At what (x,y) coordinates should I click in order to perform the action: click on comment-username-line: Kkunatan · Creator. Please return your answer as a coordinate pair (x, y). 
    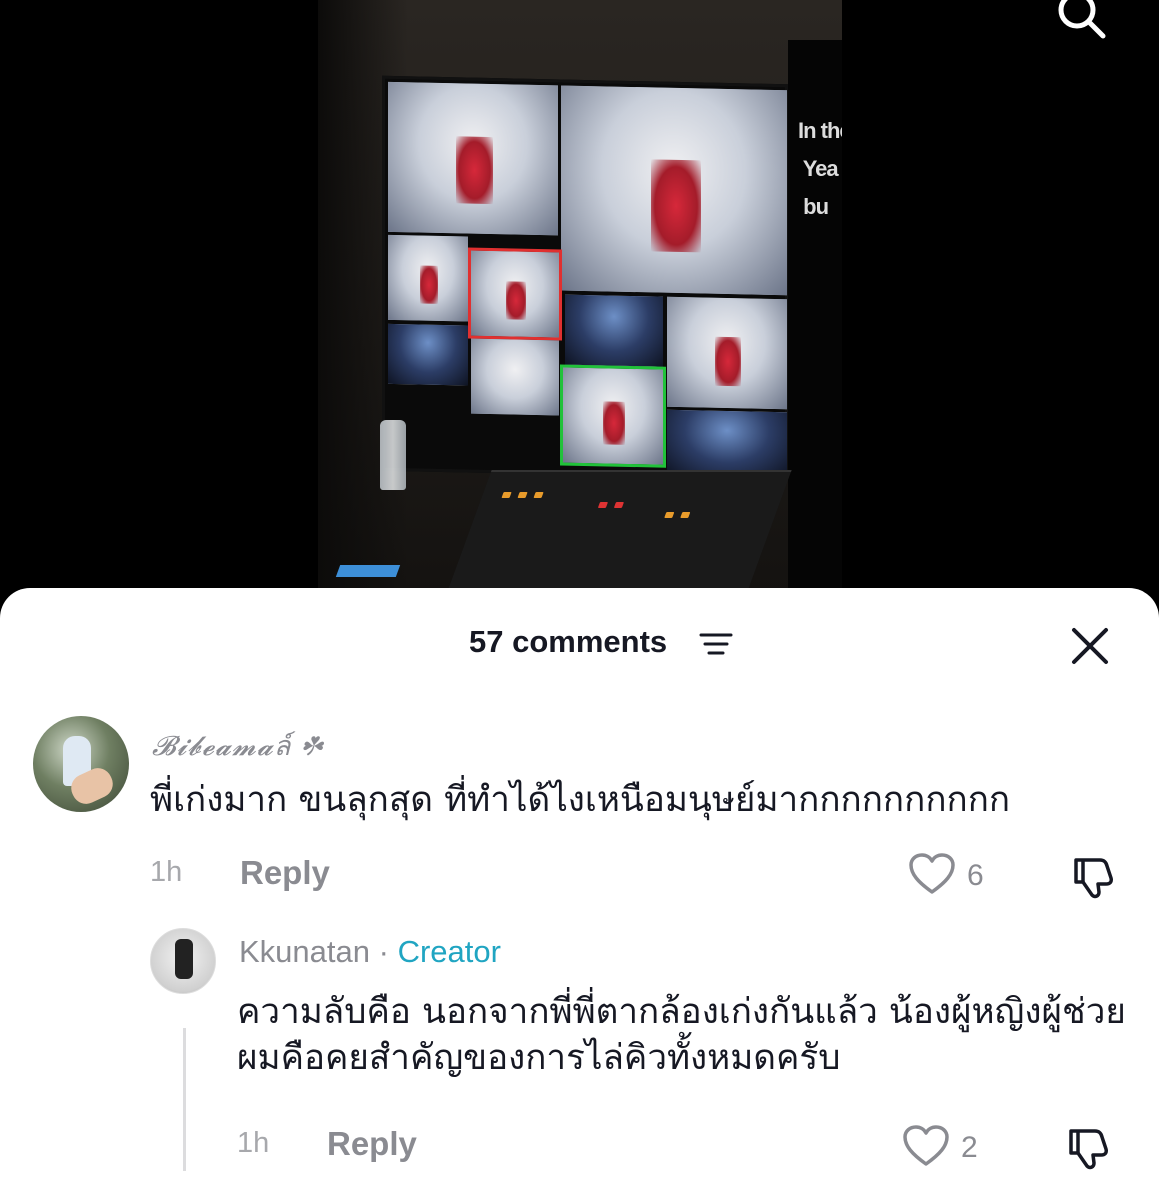
    Looking at the image, I should click on (370, 952).